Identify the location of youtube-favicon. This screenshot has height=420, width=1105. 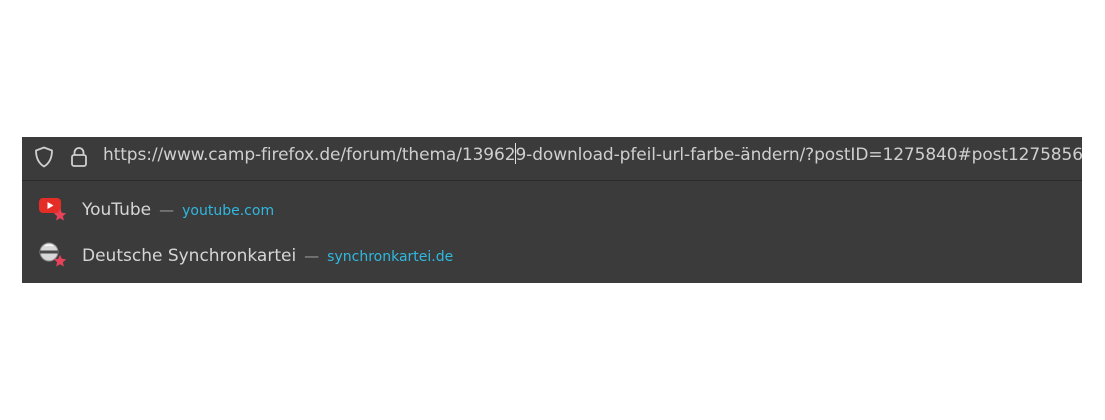
(53, 210).